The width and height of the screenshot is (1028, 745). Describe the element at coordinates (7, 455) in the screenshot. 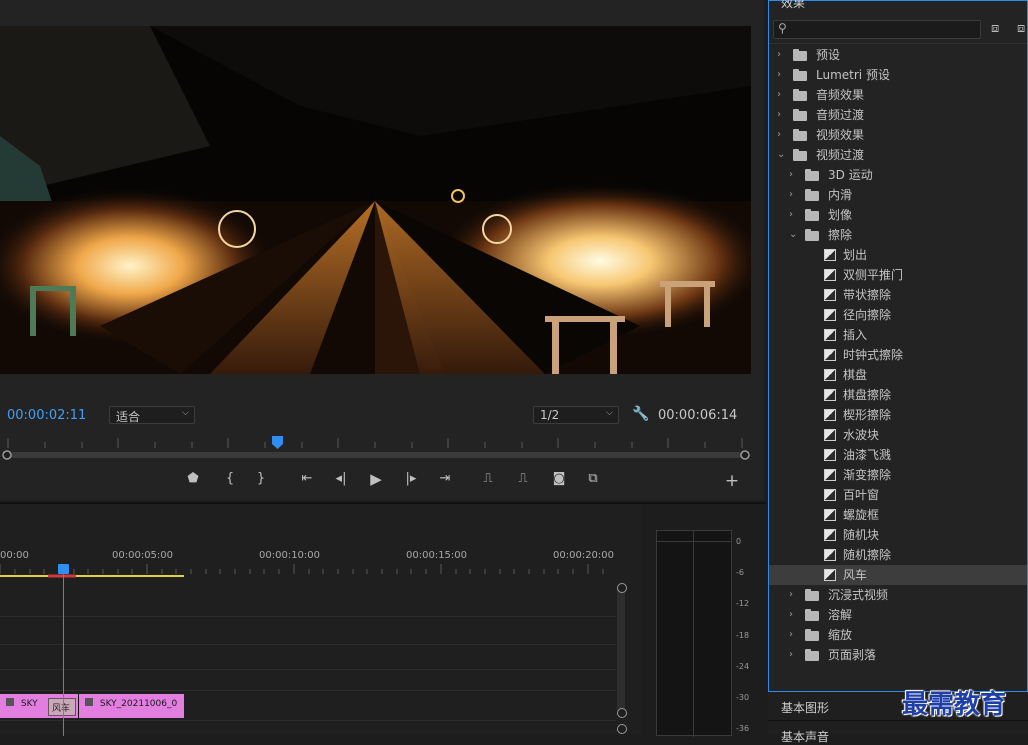

I see `scroll-handle-left` at that location.